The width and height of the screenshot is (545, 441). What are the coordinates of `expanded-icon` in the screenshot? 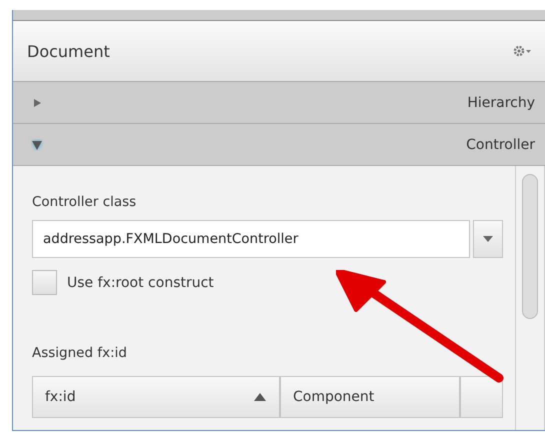 It's located at (37, 144).